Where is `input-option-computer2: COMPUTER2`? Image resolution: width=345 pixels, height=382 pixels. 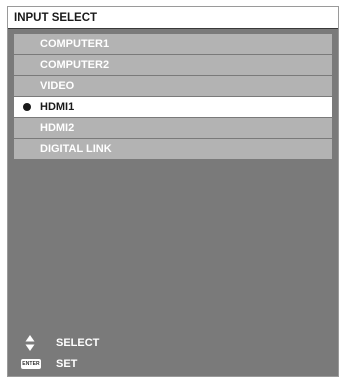 input-option-computer2: COMPUTER2 is located at coordinates (173, 65).